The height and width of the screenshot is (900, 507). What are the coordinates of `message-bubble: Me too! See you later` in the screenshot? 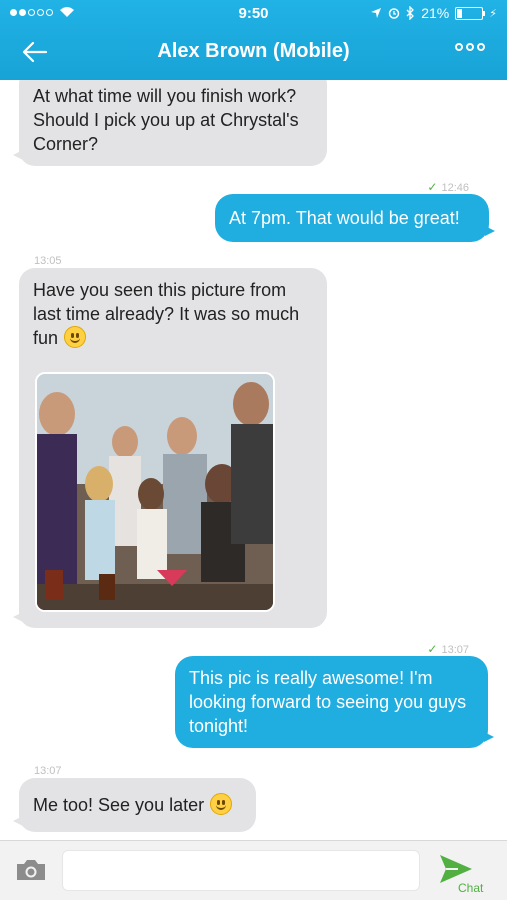 It's located at (134, 805).